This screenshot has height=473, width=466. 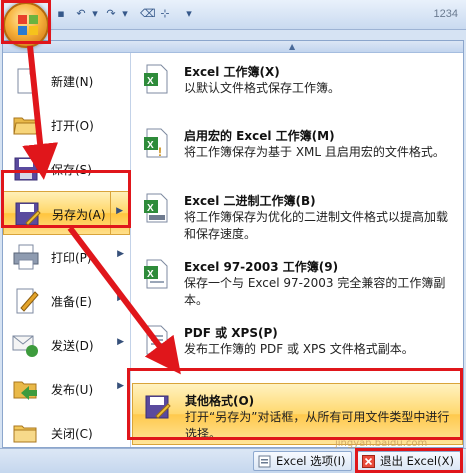 I want to click on menu-item-prepare: 准备(E) ▶, so click(x=66, y=301).